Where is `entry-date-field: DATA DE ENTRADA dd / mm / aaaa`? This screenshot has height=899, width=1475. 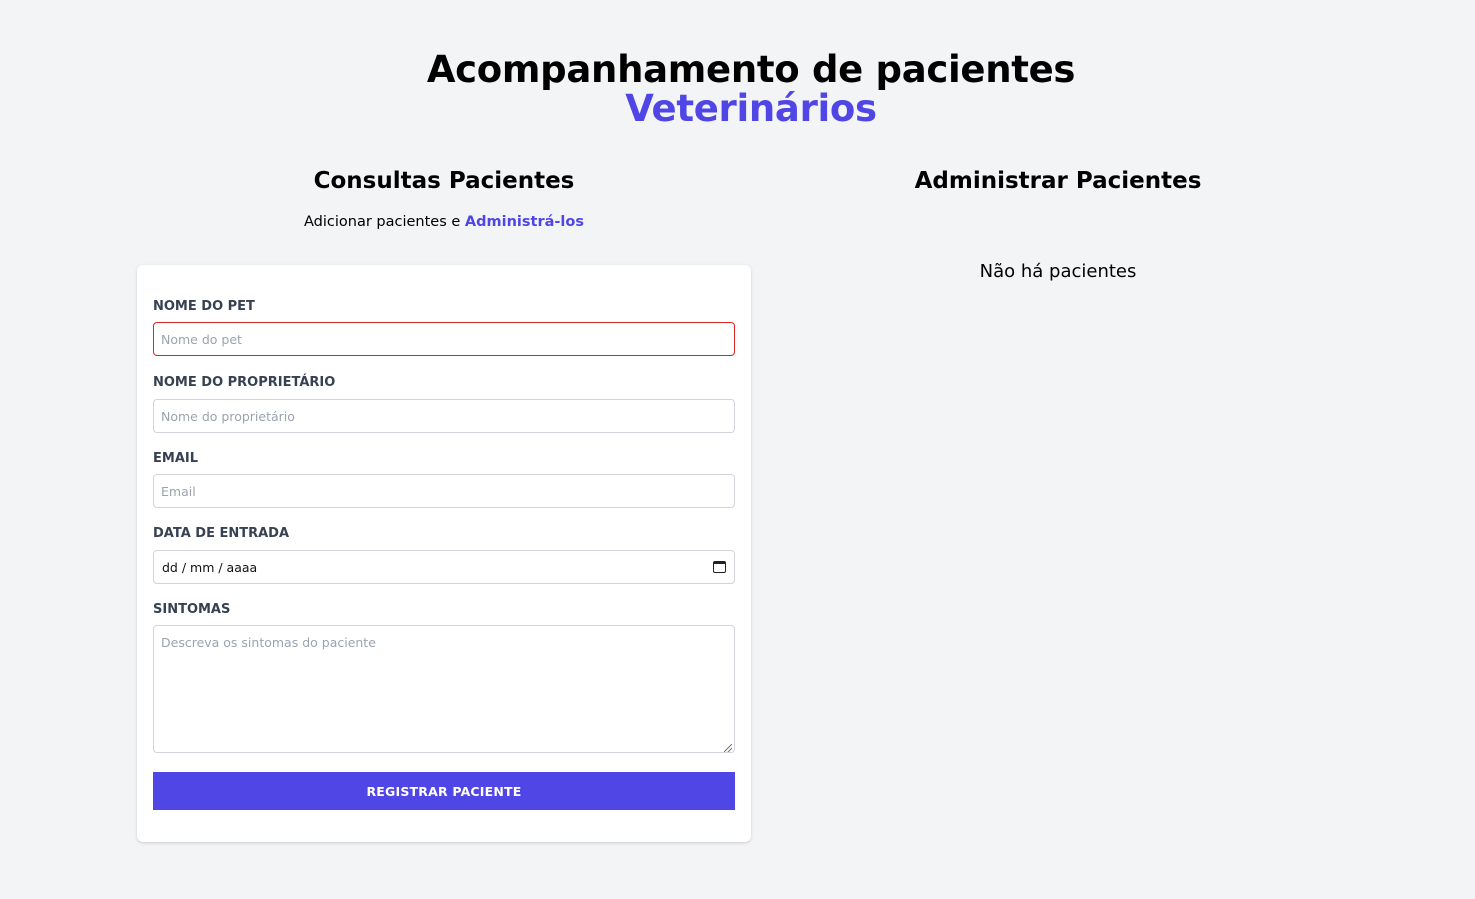 entry-date-field: DATA DE ENTRADA dd / mm / aaaa is located at coordinates (444, 554).